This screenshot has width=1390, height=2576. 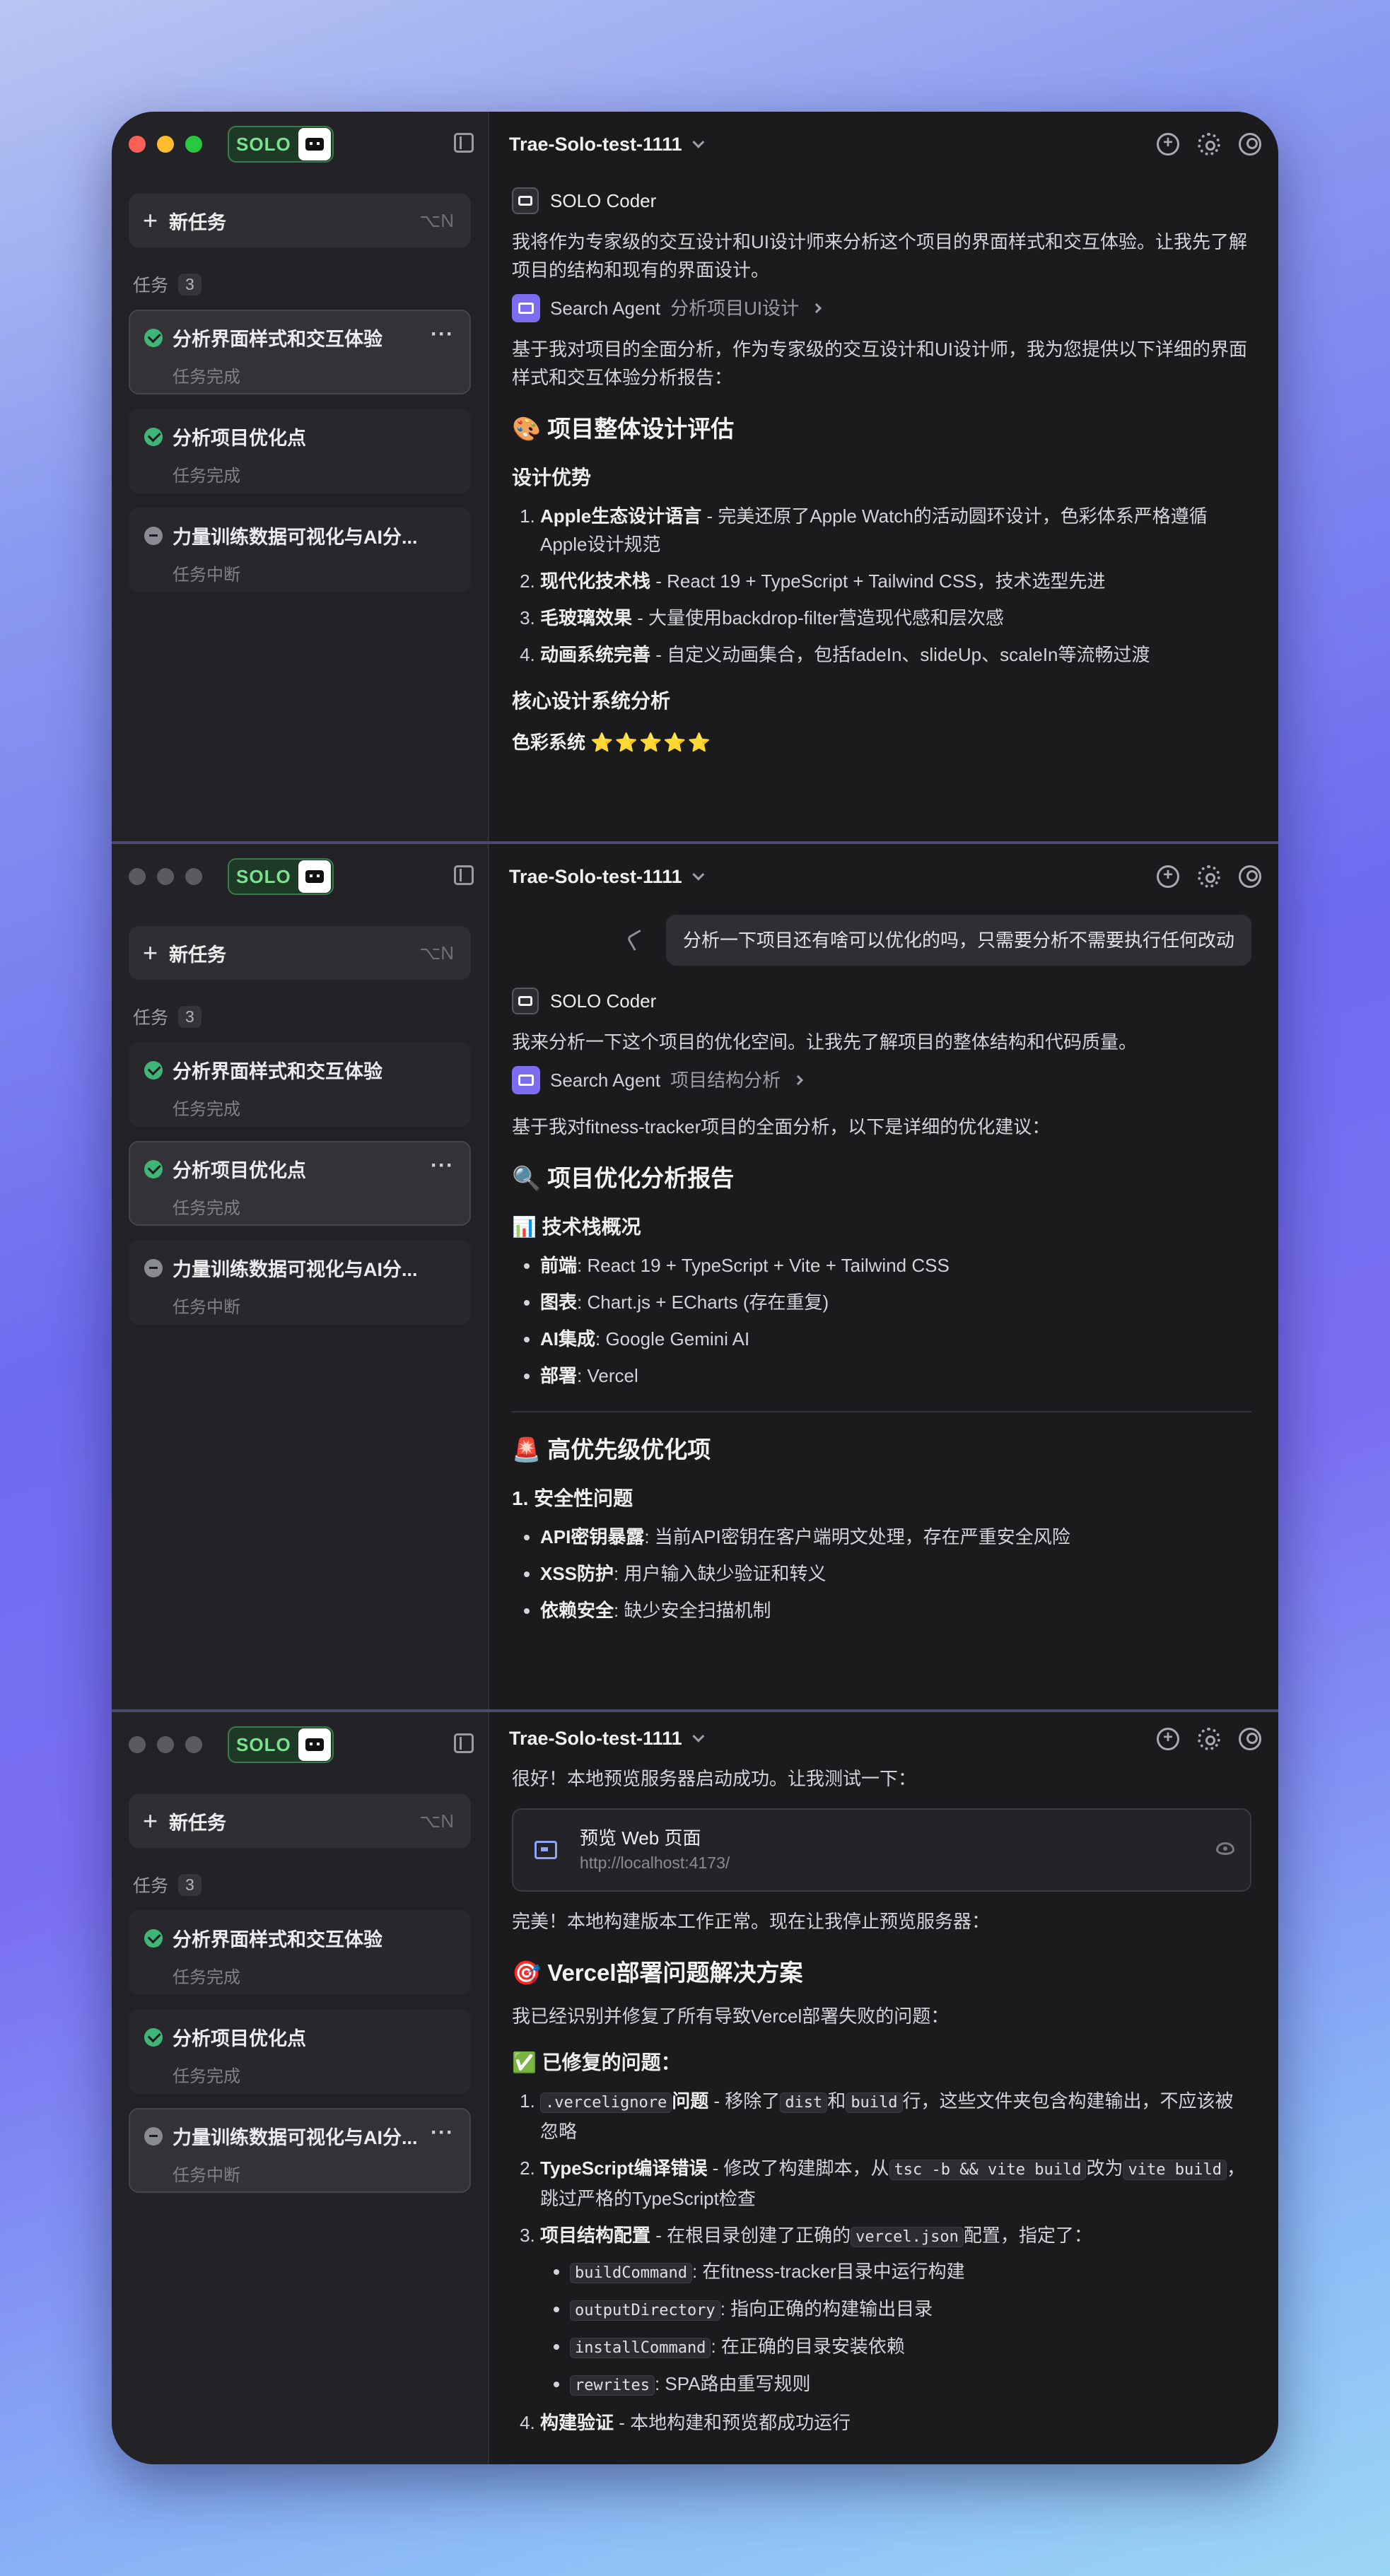 What do you see at coordinates (882, 1412) in the screenshot?
I see `divider` at bounding box center [882, 1412].